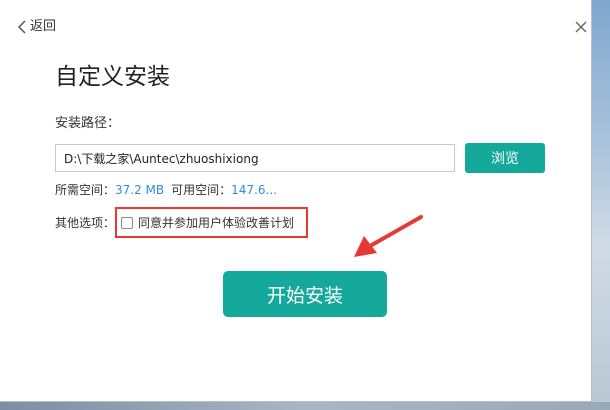 The width and height of the screenshot is (610, 410). Describe the element at coordinates (255, 158) in the screenshot. I see `install-path-input` at that location.